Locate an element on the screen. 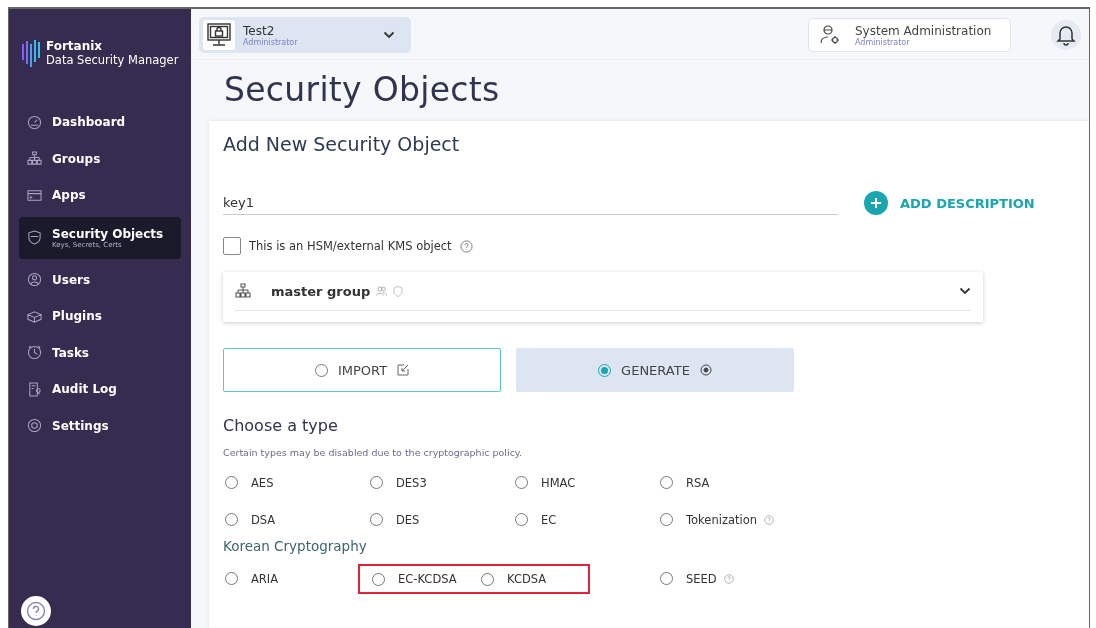 Image resolution: width=1096 pixels, height=628 pixels. type-option: Tokenization is located at coordinates (730, 519).